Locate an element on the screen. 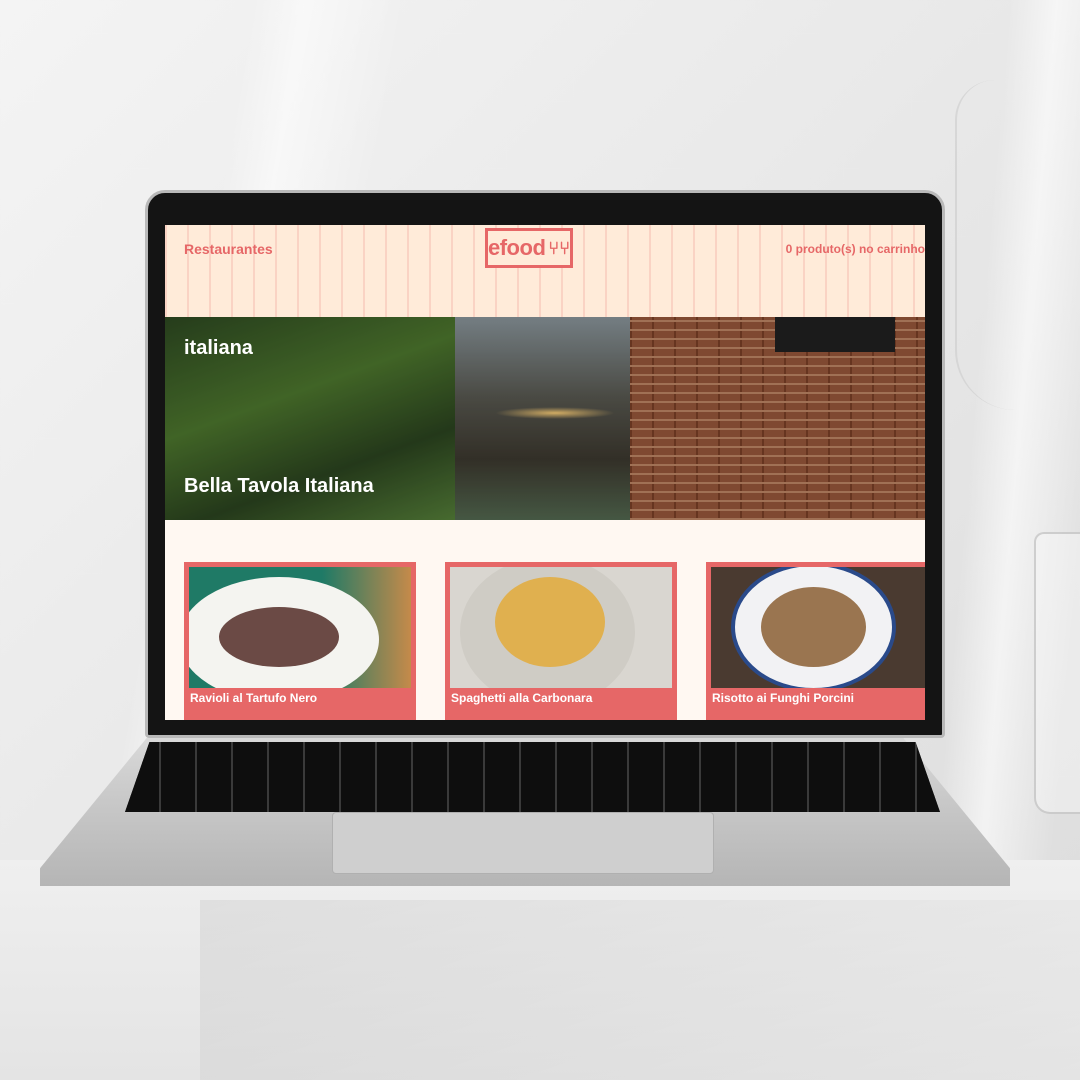  dish-name: Risotto ai Funghi Porcini is located at coordinates (783, 698).